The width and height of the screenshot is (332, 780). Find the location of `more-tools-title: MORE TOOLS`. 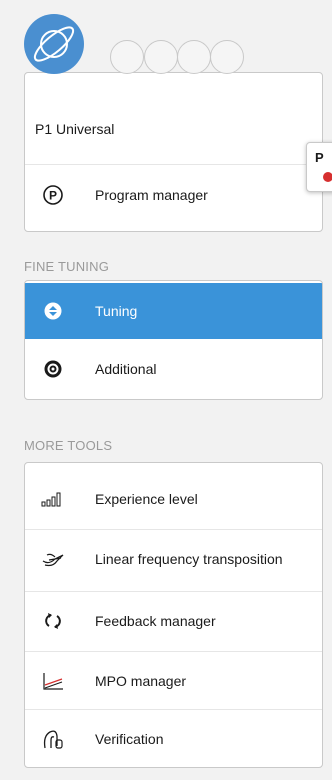

more-tools-title: MORE TOOLS is located at coordinates (68, 445).